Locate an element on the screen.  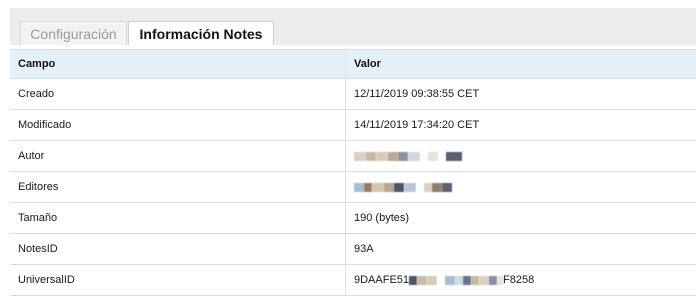
field-label-autor: Autor is located at coordinates (178, 156).